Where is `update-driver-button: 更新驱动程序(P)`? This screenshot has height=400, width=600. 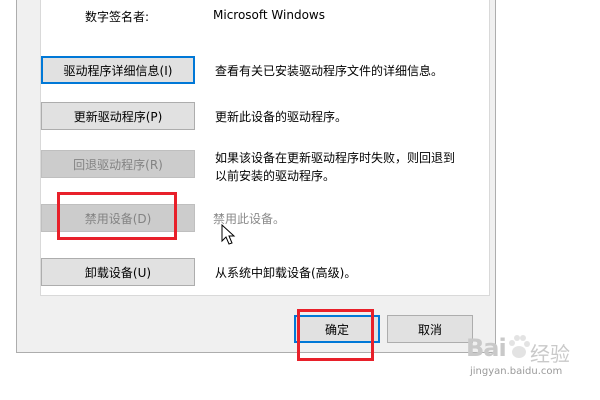
update-driver-button: 更新驱动程序(P) is located at coordinates (118, 116).